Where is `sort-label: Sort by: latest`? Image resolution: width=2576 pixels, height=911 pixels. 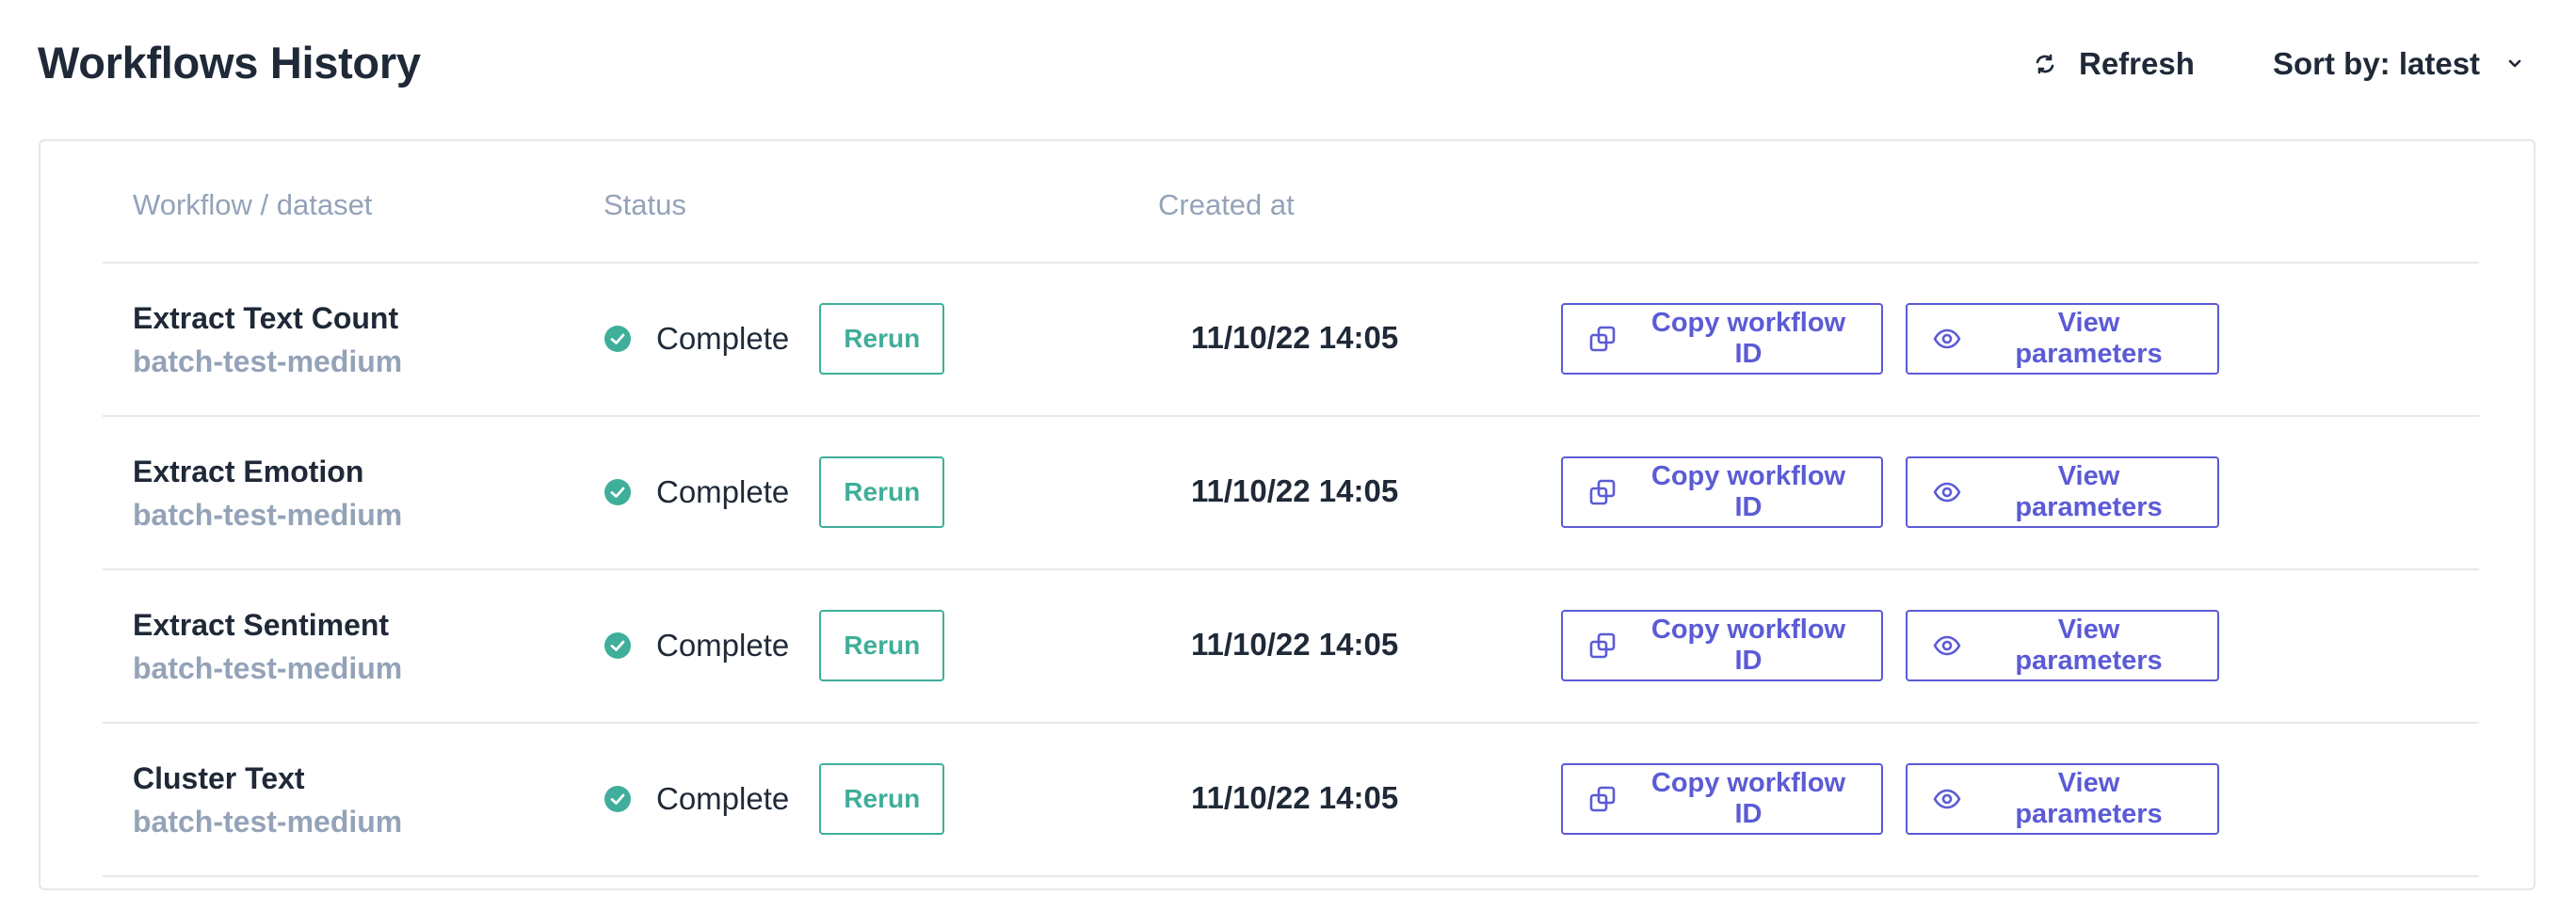
sort-label: Sort by: latest is located at coordinates (2377, 64).